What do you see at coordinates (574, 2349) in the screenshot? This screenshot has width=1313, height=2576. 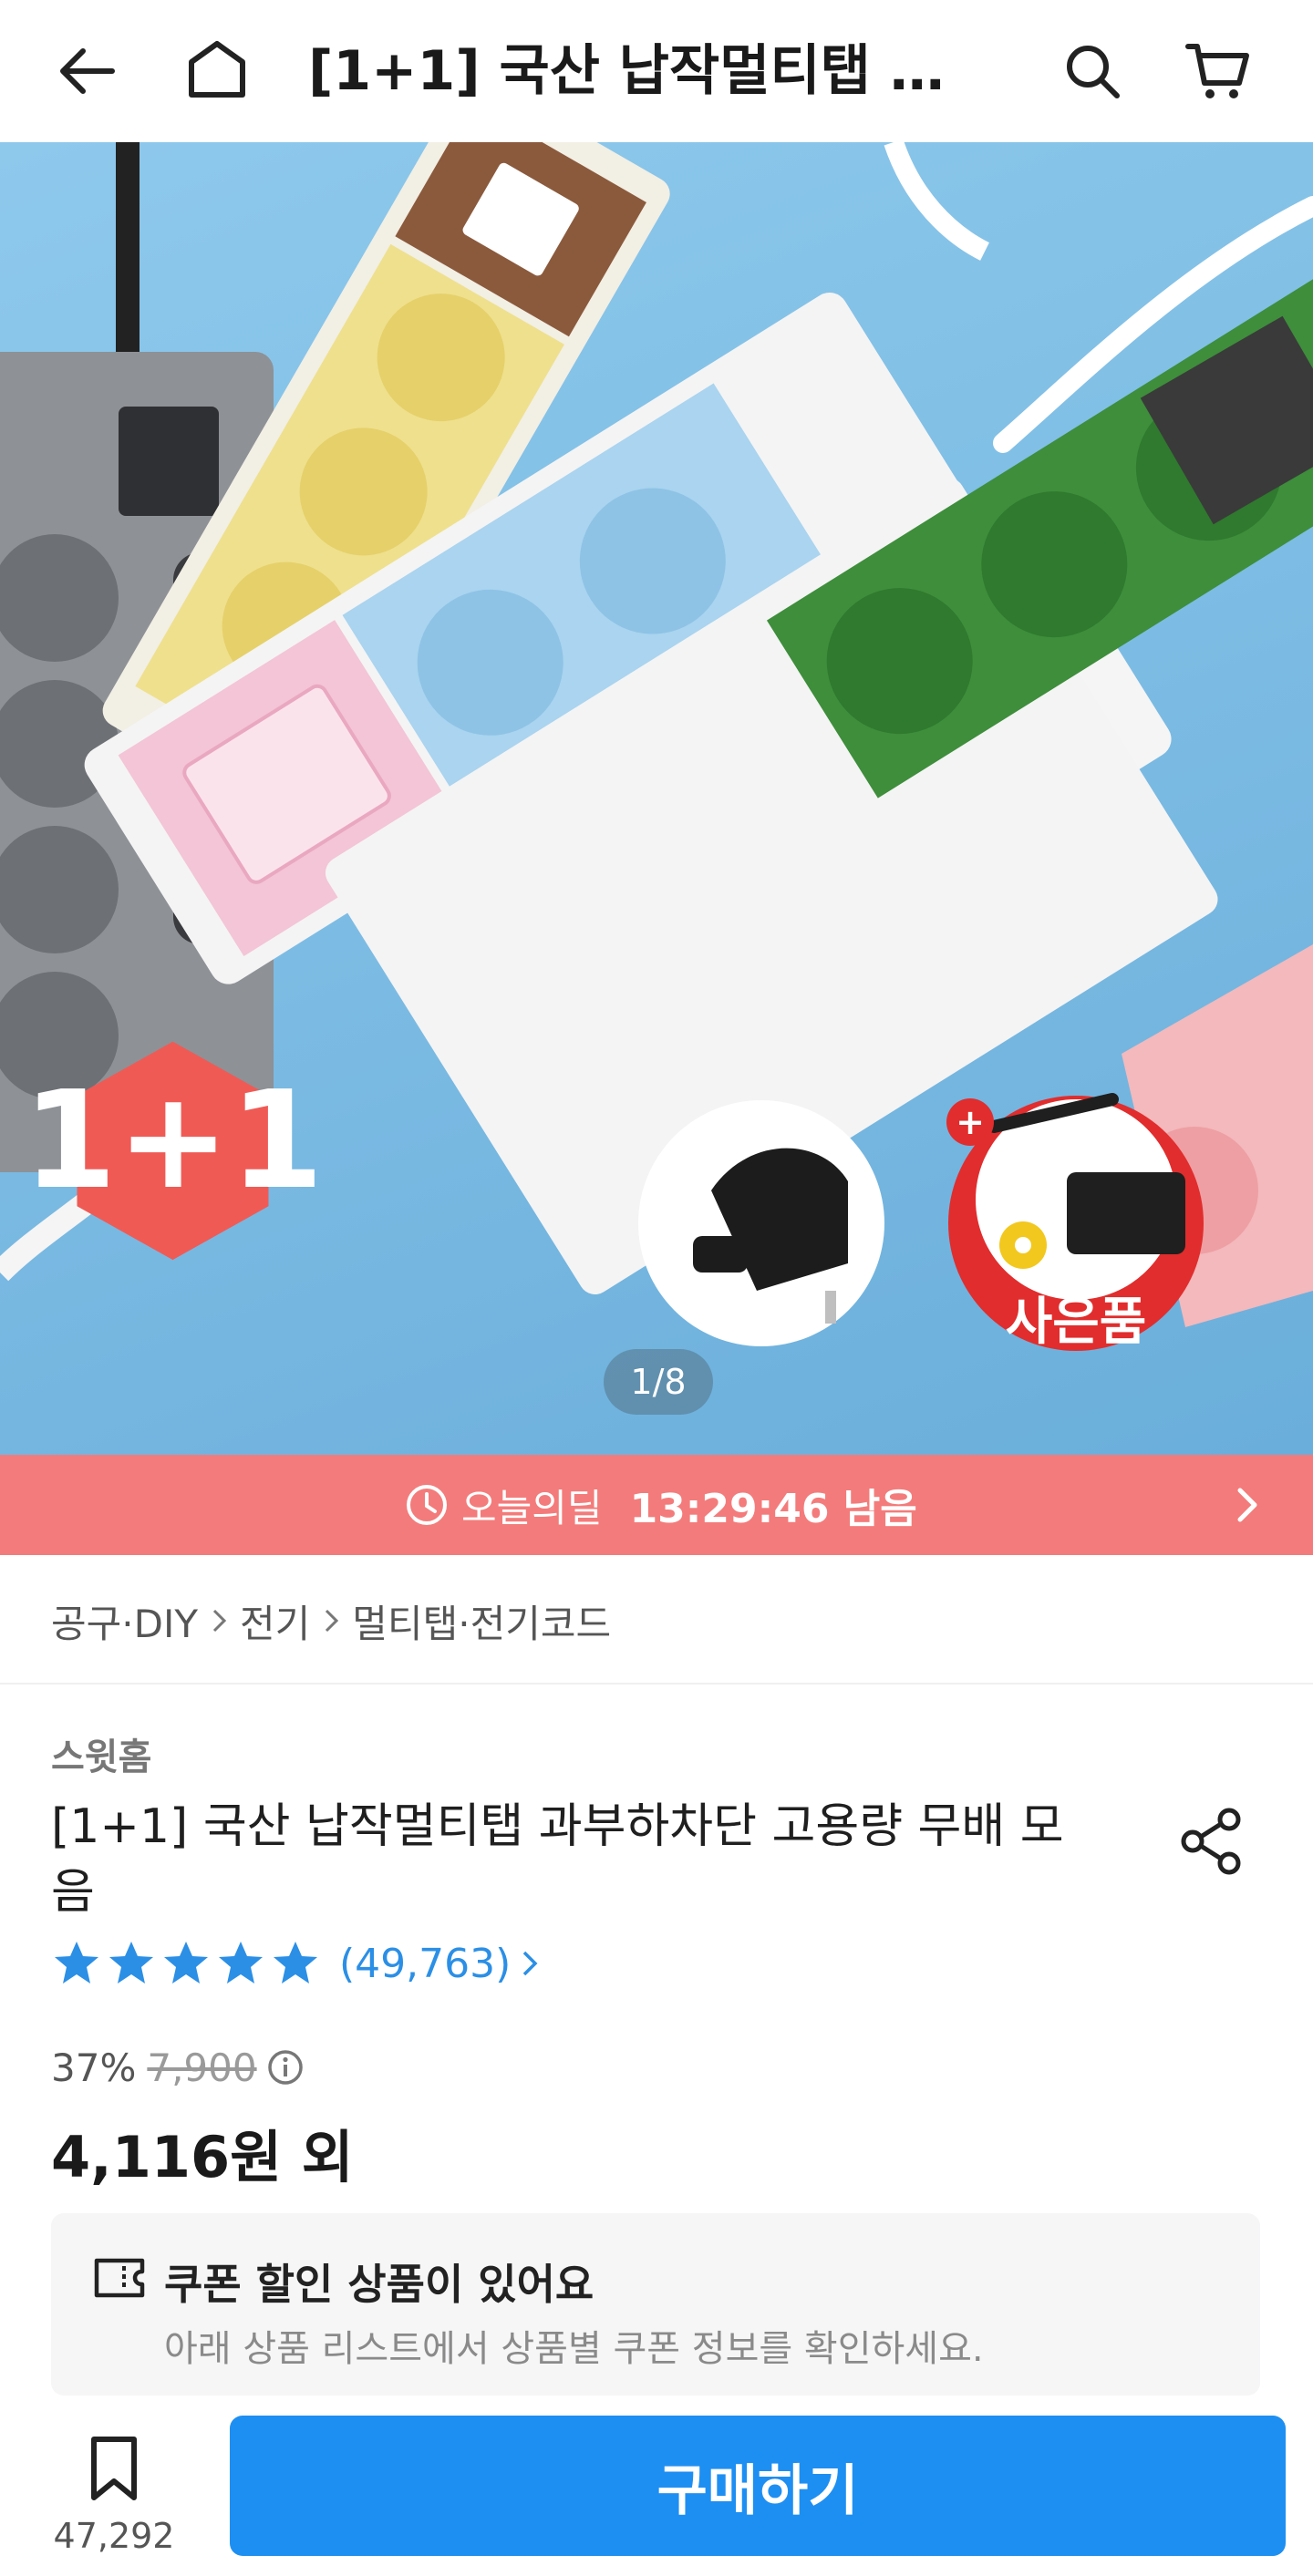 I see `coupon-subtitle: 아래 상품 리스트에서 상품별 쿠폰 정보를 확인하세요.` at bounding box center [574, 2349].